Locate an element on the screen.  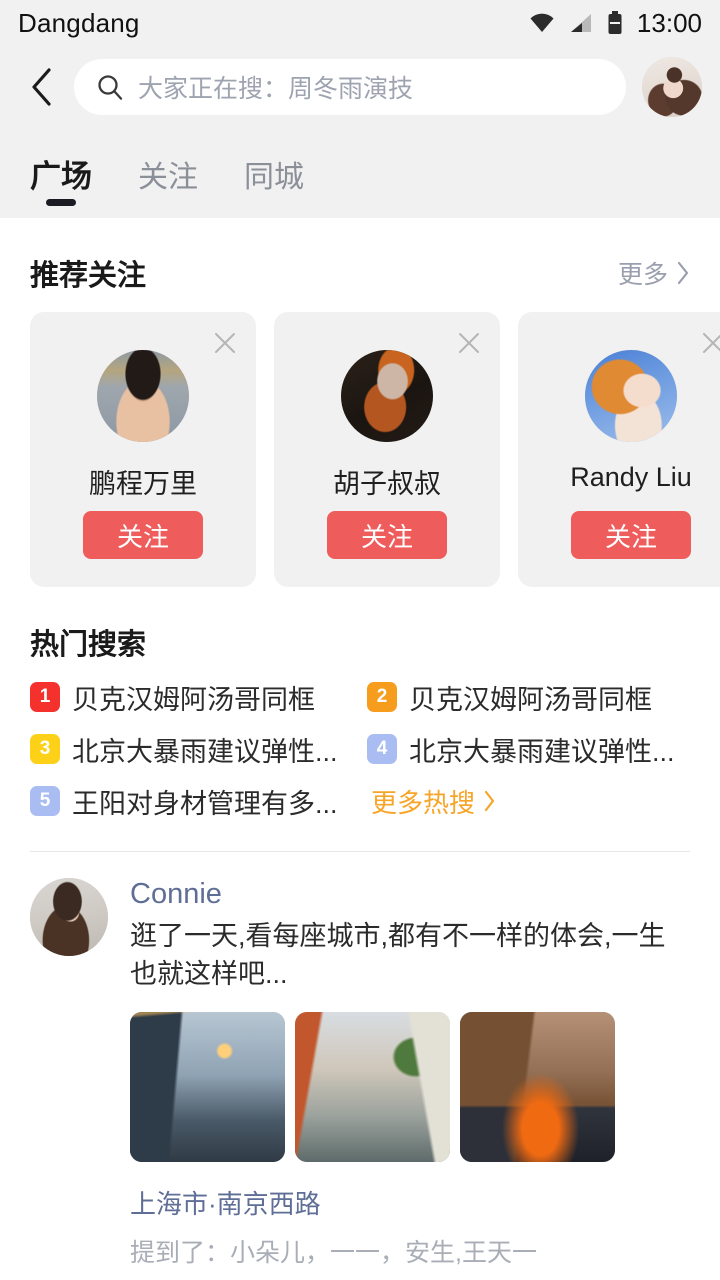
status-bar: Dangdang 13:00 is located at coordinates (360, 23).